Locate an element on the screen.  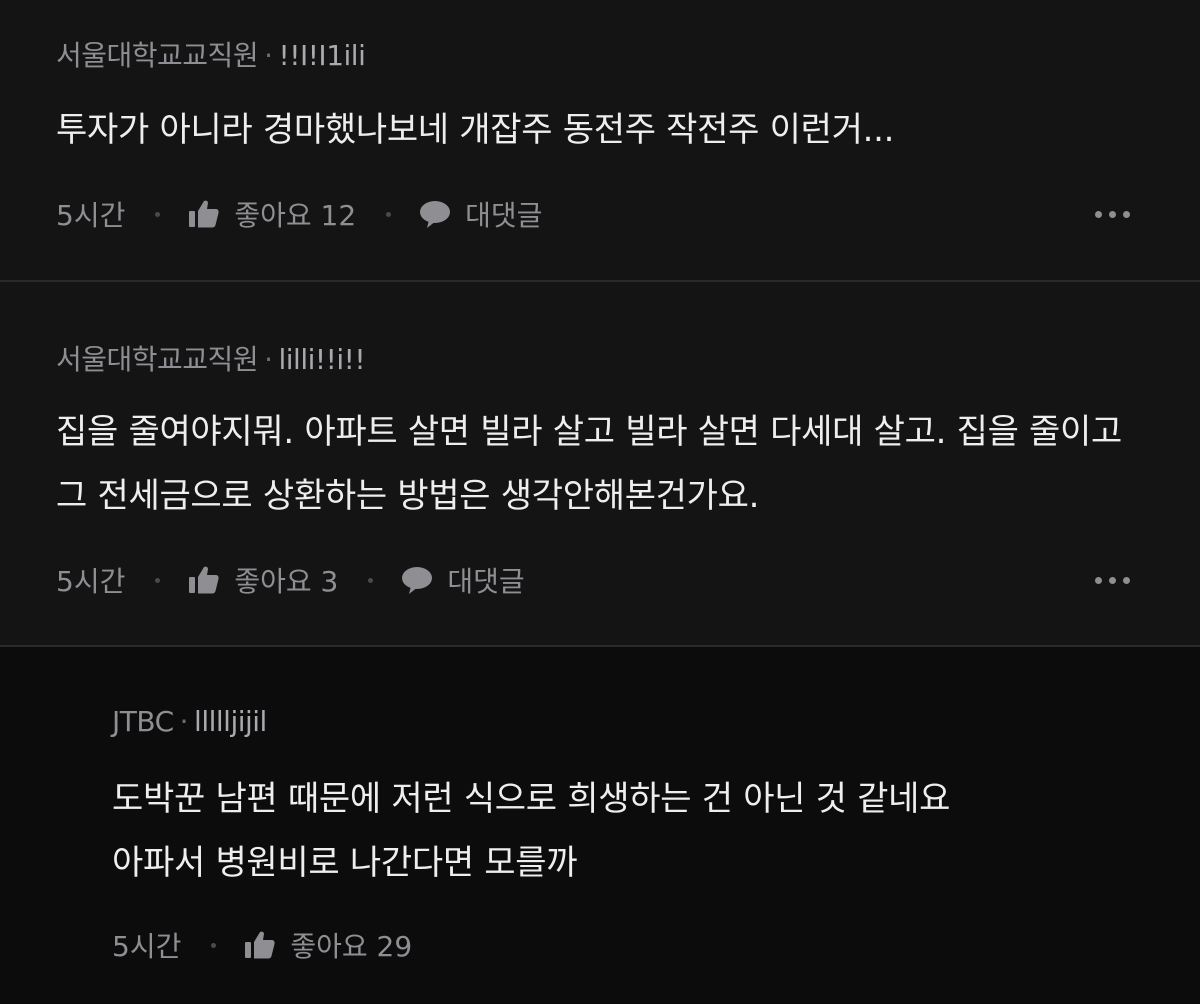
comment-meta: 5시간 좋아요 3 대댓글 is located at coordinates (598, 580).